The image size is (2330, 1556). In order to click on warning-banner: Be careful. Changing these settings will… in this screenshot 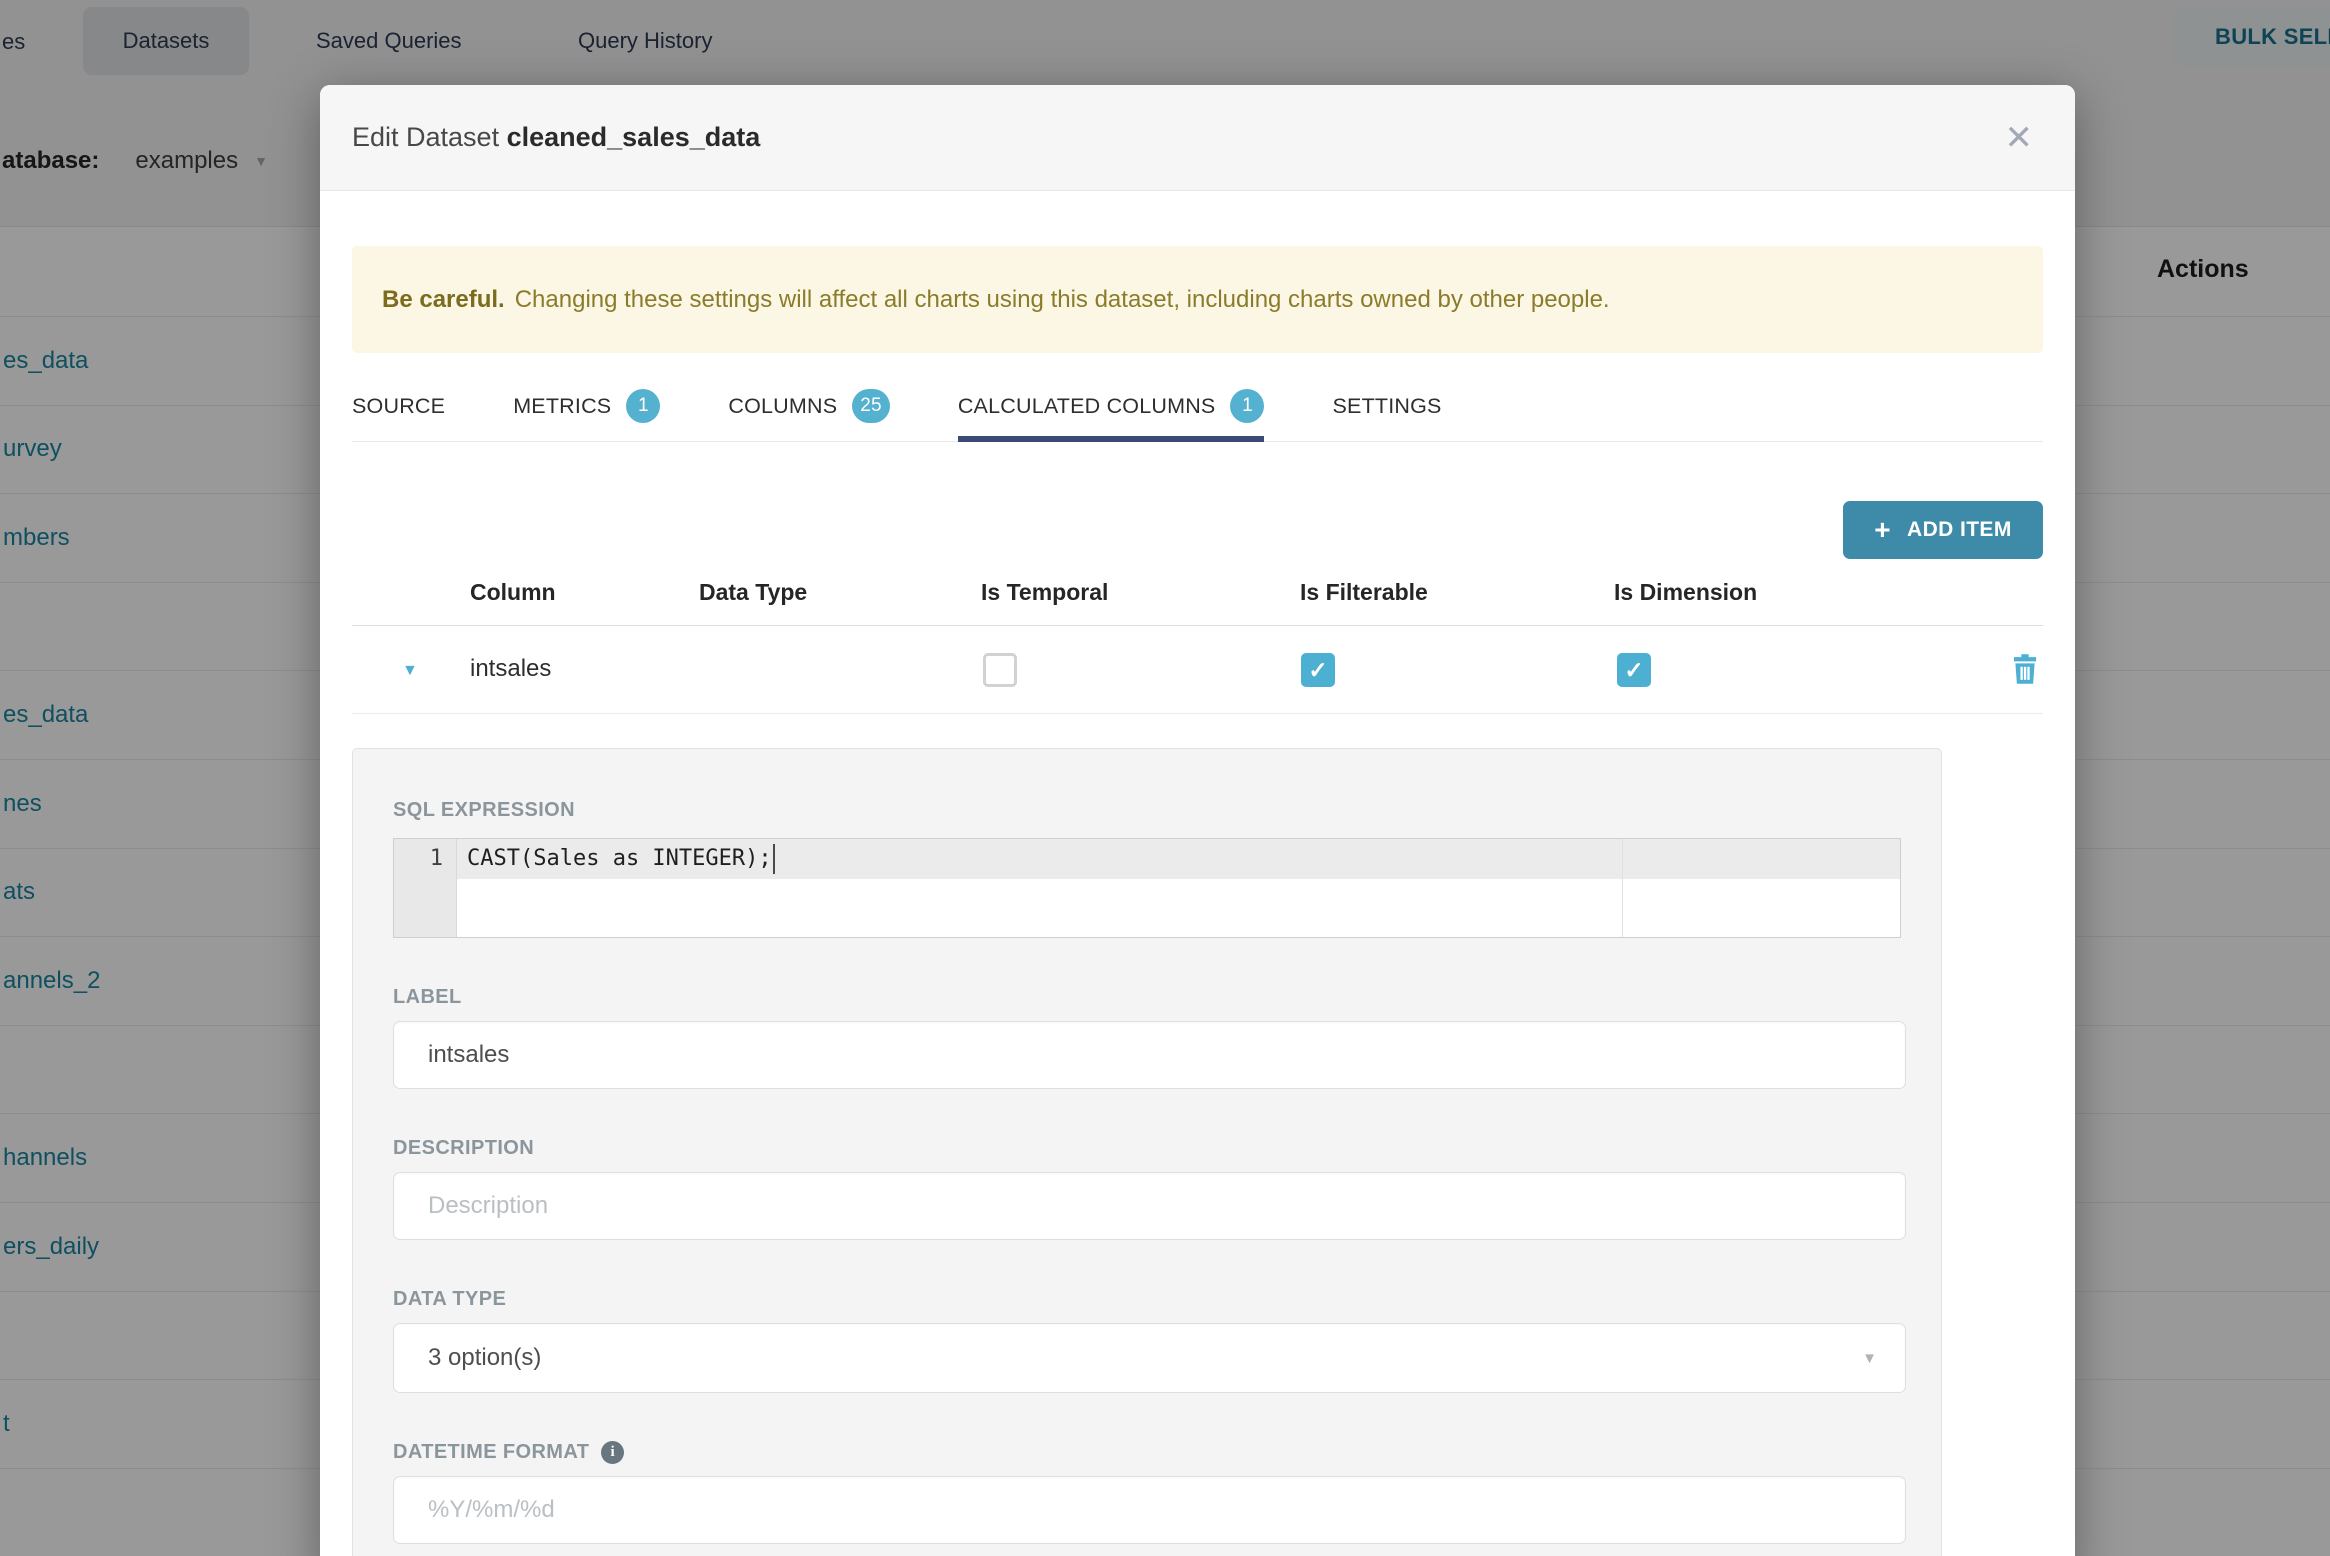, I will do `click(1197, 299)`.